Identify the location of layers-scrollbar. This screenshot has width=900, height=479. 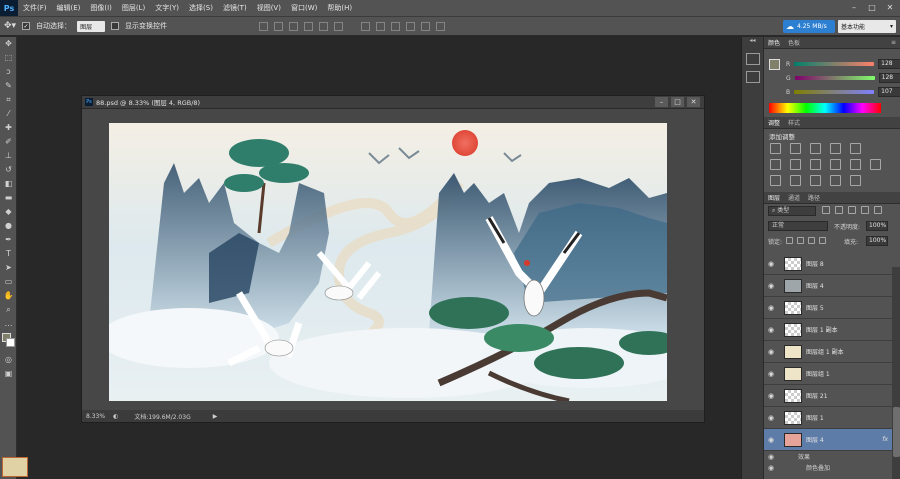
(896, 373).